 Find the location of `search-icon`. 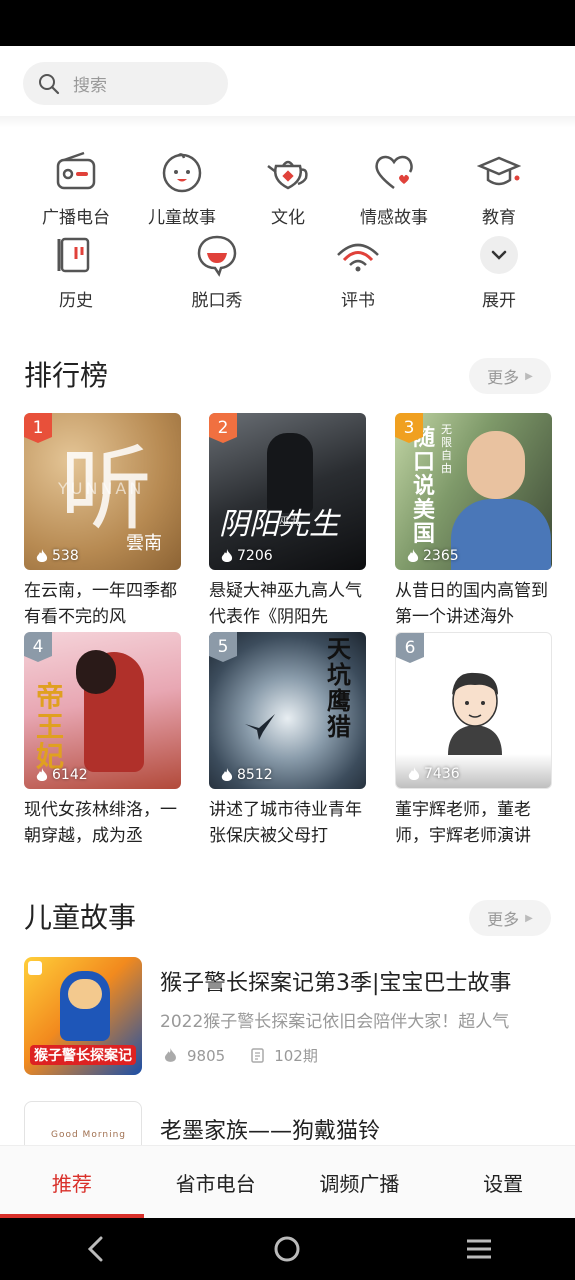

search-icon is located at coordinates (49, 84).